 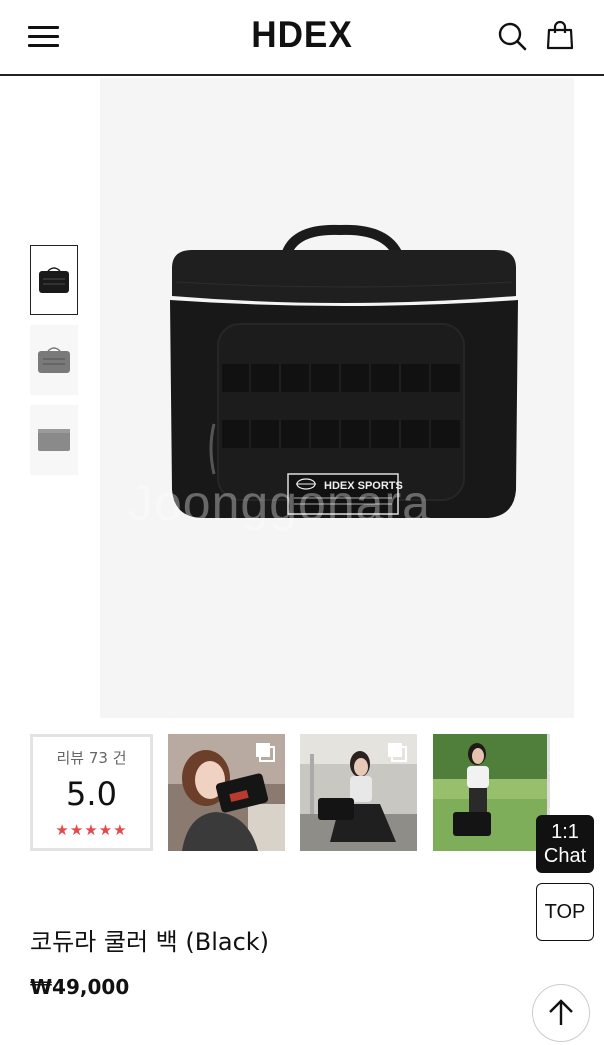 What do you see at coordinates (561, 1013) in the screenshot?
I see `arrow-up-icon` at bounding box center [561, 1013].